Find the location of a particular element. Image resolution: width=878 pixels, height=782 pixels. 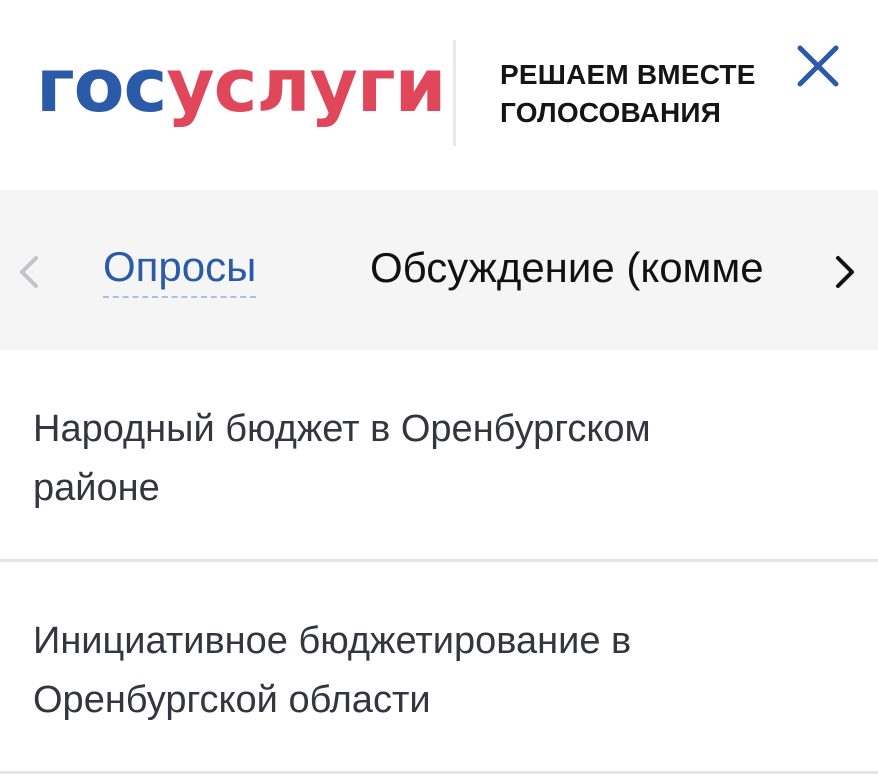

header-divider is located at coordinates (454, 93).